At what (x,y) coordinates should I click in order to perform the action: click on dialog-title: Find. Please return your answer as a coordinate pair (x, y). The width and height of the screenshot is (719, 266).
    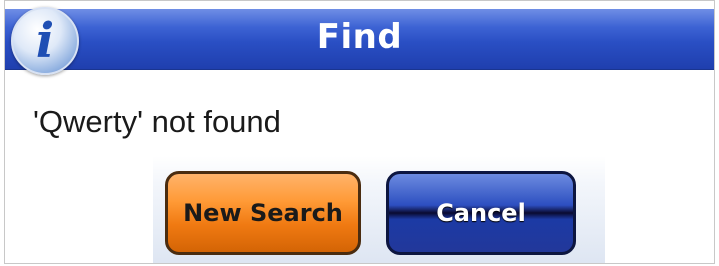
    Looking at the image, I should click on (359, 37).